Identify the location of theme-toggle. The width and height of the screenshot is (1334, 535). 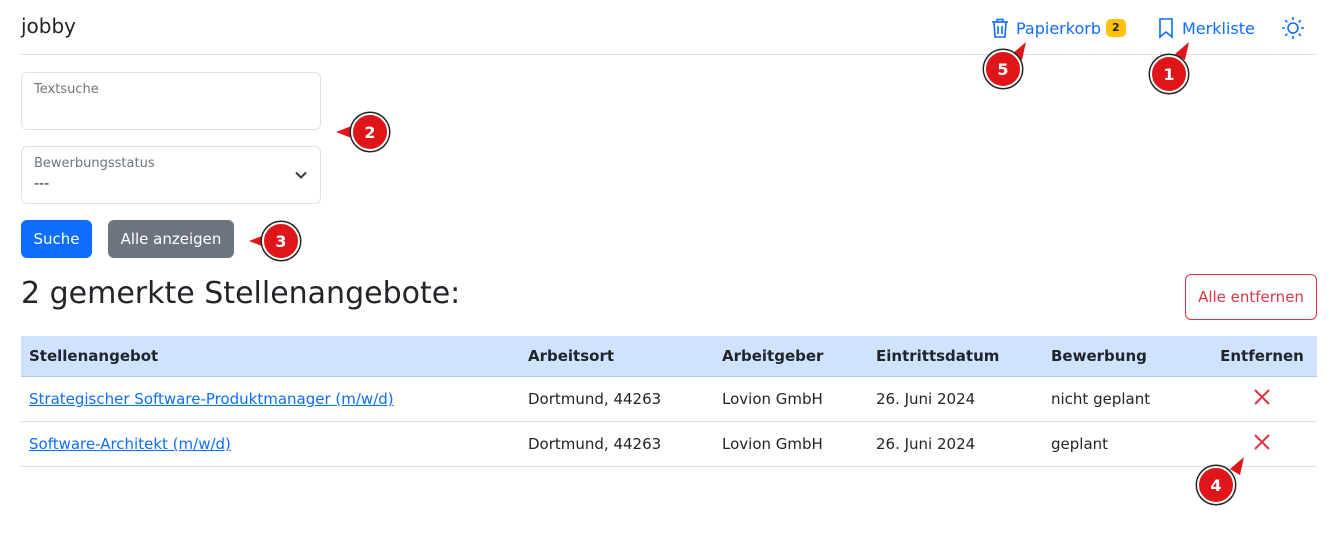
(1293, 28).